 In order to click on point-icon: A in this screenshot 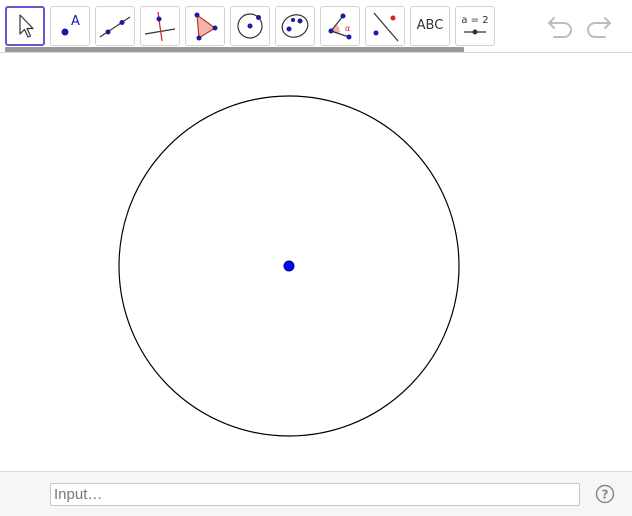, I will do `click(70, 25)`.